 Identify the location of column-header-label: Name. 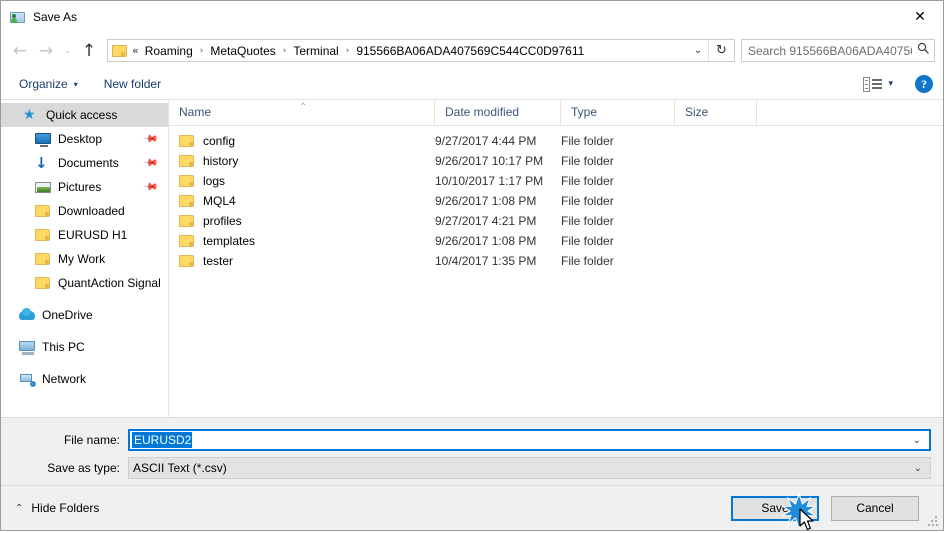
(195, 112).